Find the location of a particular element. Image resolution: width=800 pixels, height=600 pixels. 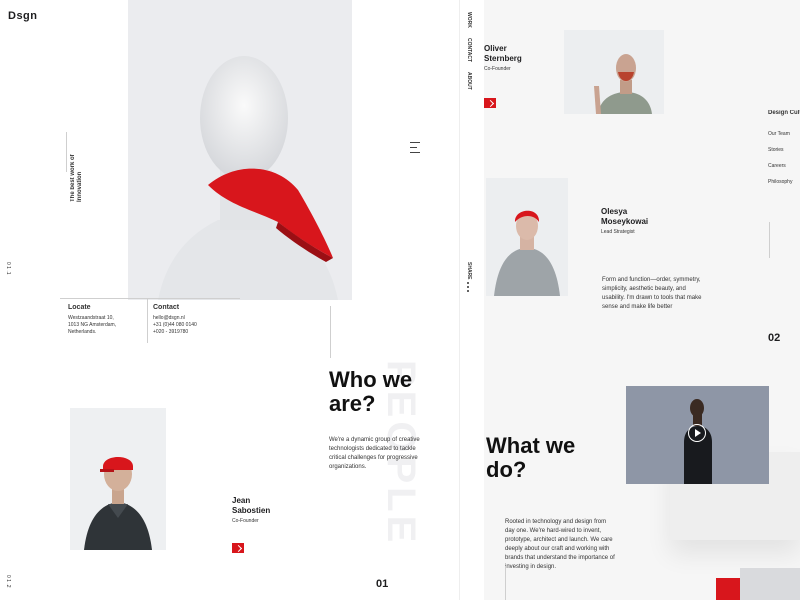

oliver-role: Co-Founder is located at coordinates (497, 69).